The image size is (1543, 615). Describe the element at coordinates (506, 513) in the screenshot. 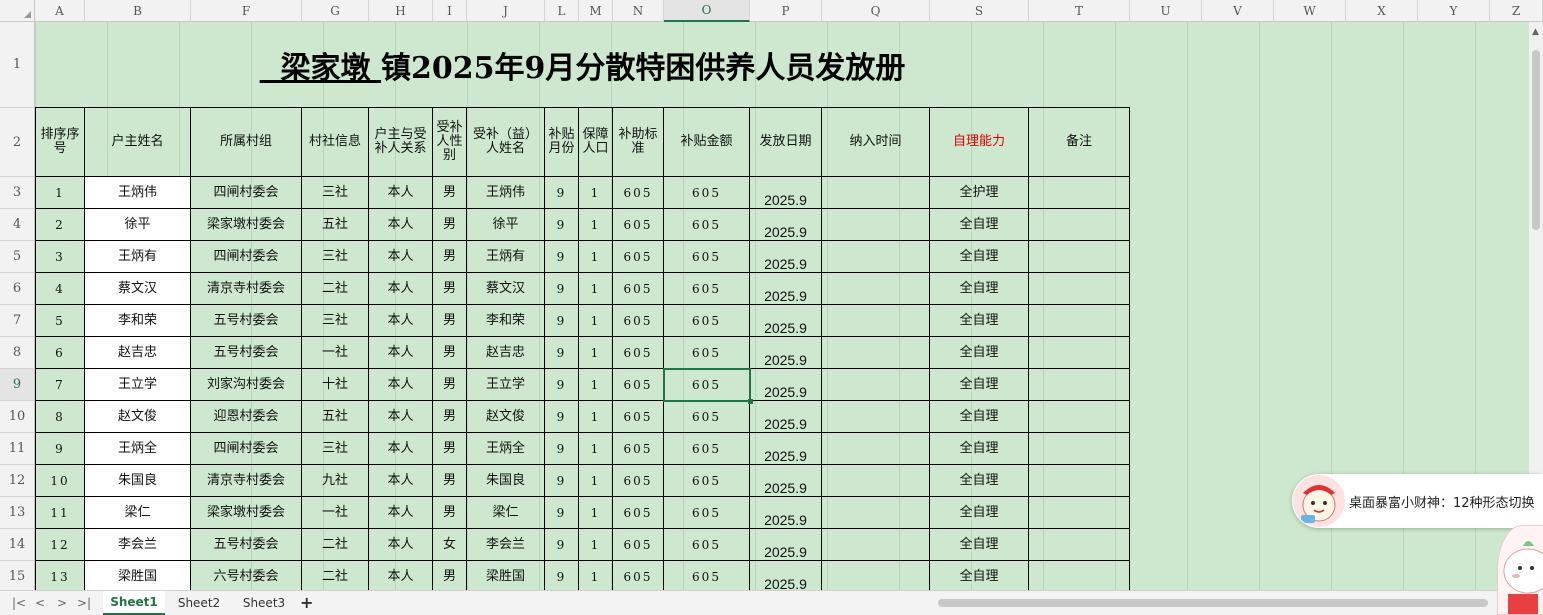

I see `table-cell: 梁仁` at that location.